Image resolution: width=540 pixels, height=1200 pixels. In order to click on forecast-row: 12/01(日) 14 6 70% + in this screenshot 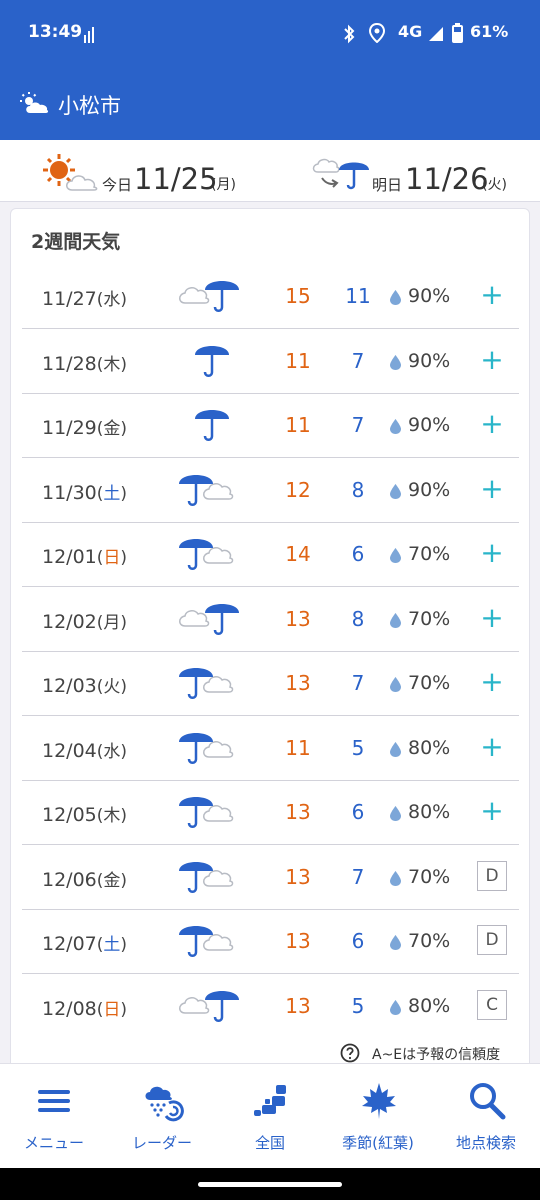, I will do `click(270, 555)`.